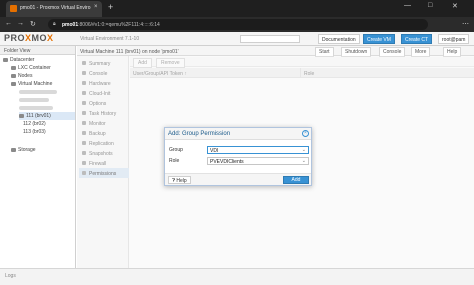 This screenshot has height=285, width=474. What do you see at coordinates (258, 150) in the screenshot?
I see `group-select: VDI ⌄` at bounding box center [258, 150].